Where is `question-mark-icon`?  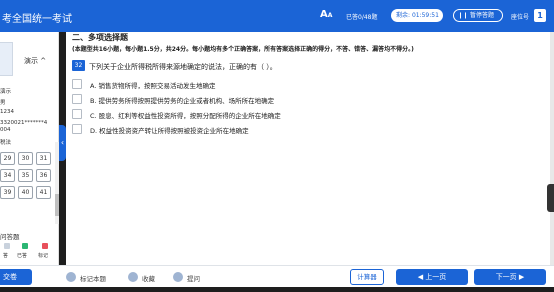 question-mark-icon is located at coordinates (178, 277).